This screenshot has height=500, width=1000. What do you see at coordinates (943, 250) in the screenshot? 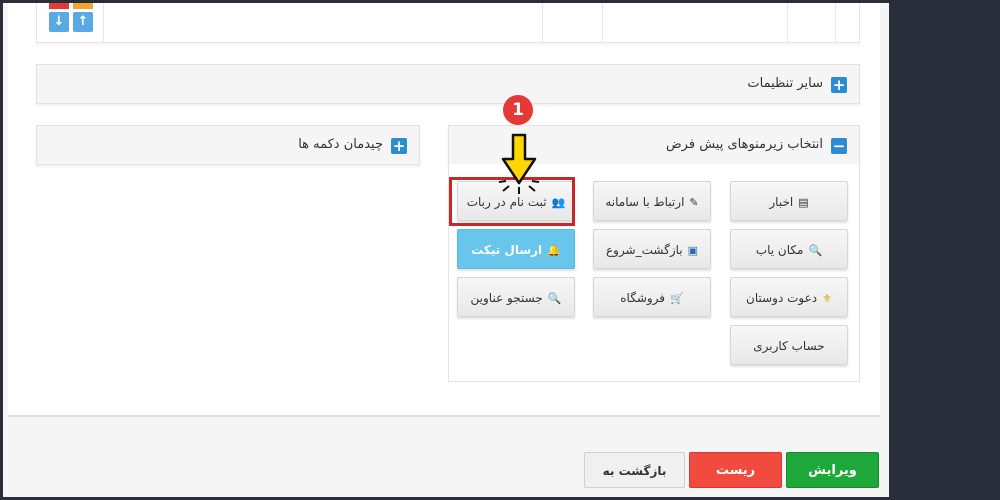
I see `dark-sidebar` at bounding box center [943, 250].